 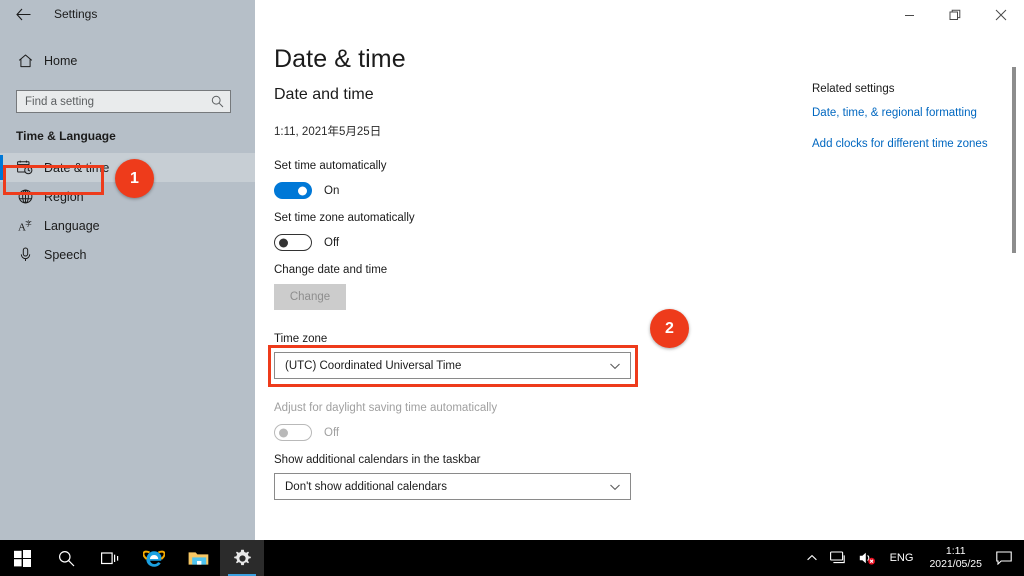 I want to click on input-language-indicator: ENG, so click(x=902, y=558).